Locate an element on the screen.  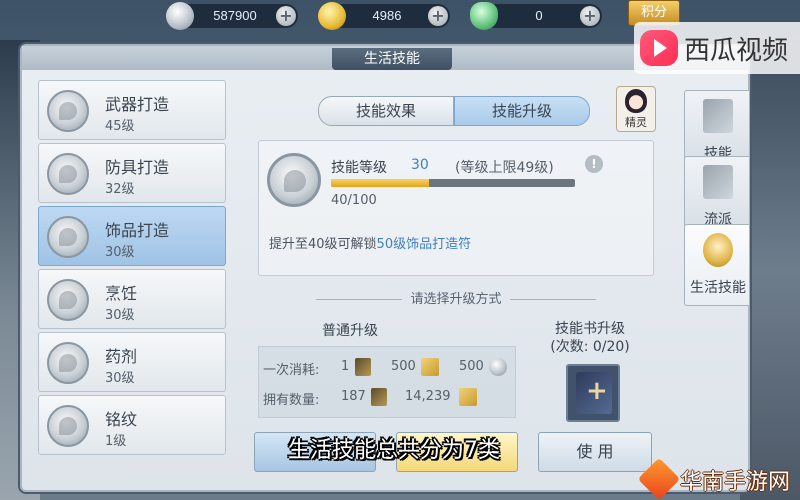
cost-coin-amount: 500 is located at coordinates (471, 366).